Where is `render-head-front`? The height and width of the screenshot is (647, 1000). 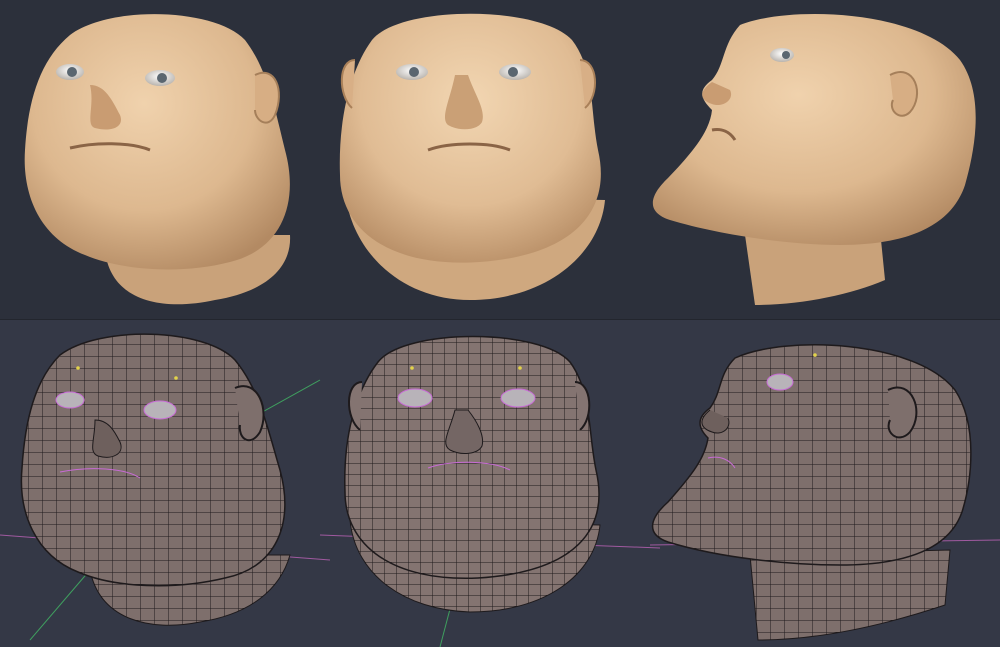 render-head-front is located at coordinates (472, 156).